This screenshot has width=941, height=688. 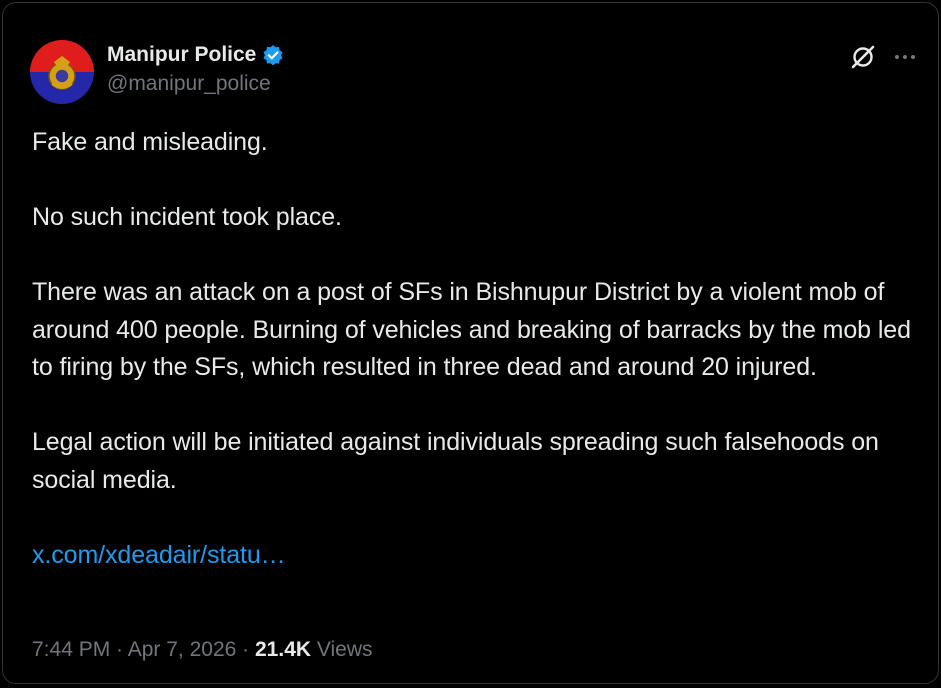 I want to click on more-dots-icon, so click(x=905, y=57).